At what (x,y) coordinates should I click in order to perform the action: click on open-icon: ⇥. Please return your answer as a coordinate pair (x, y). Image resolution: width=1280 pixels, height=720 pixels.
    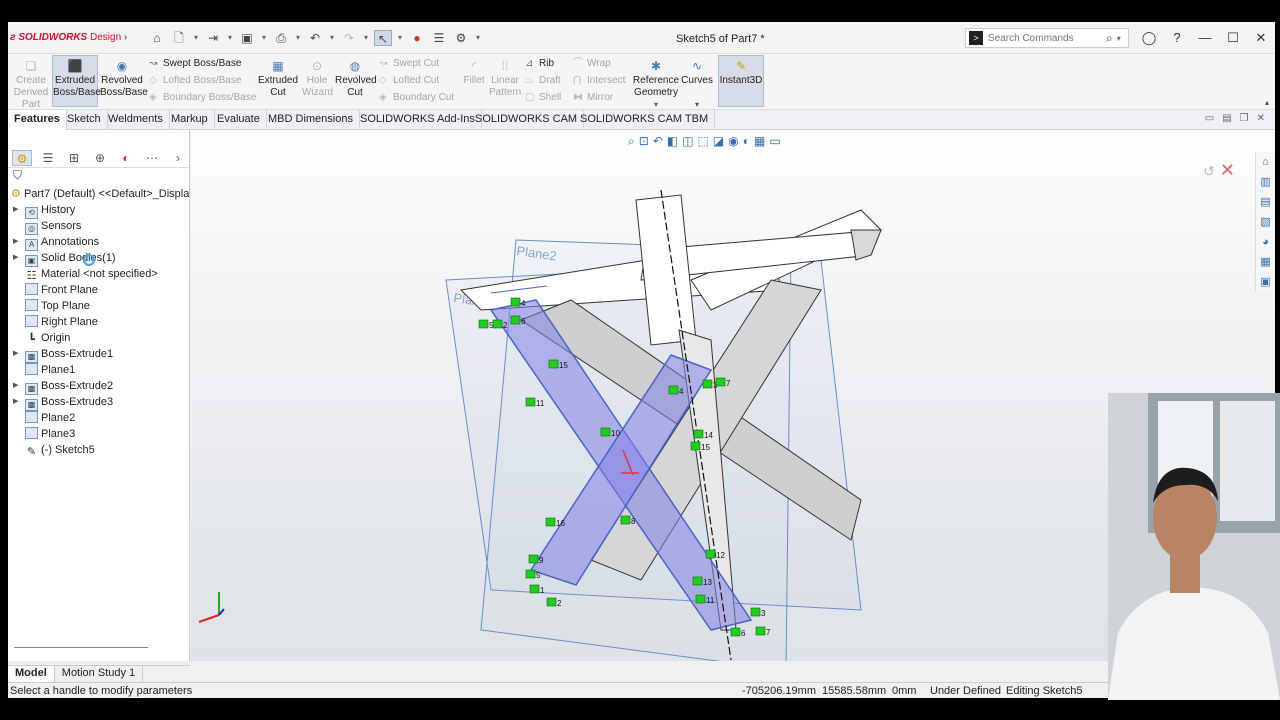
    Looking at the image, I should click on (213, 38).